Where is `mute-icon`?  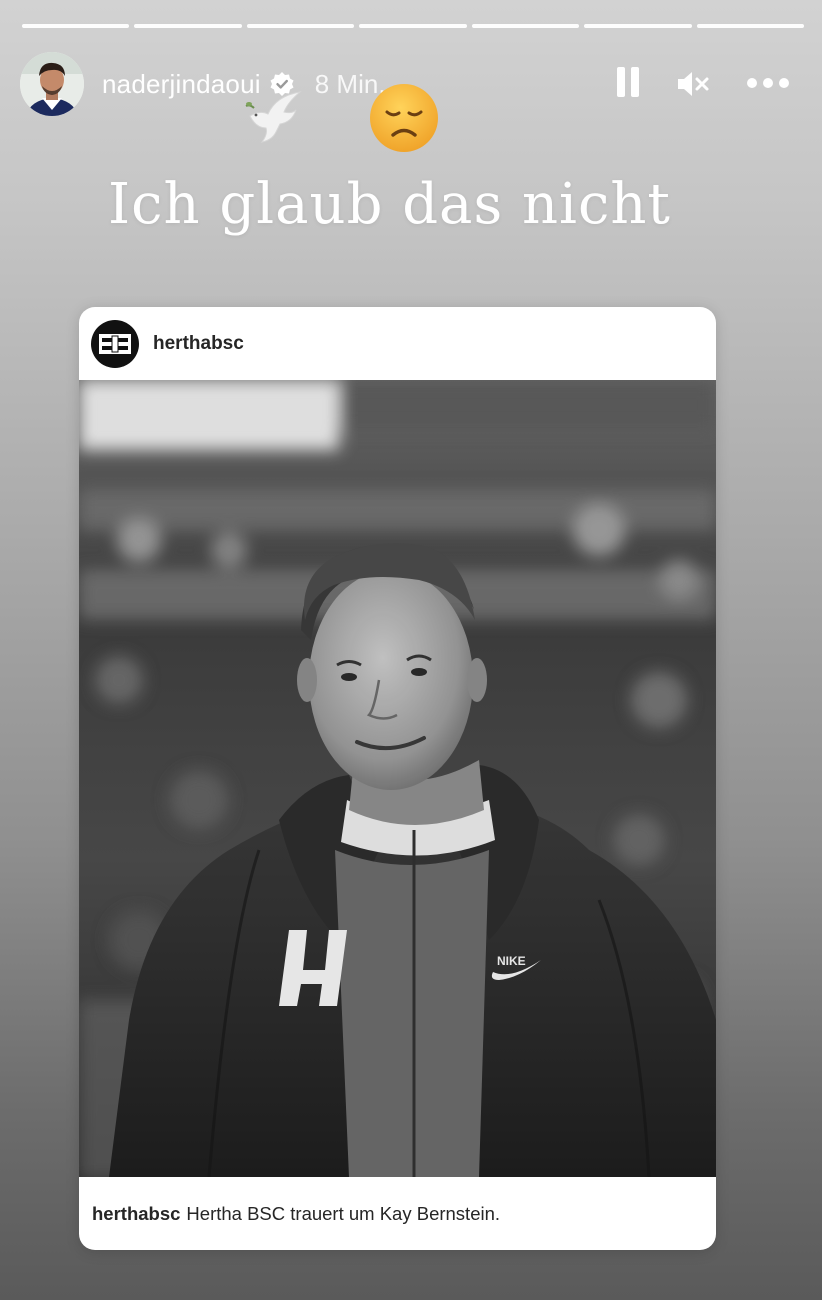
mute-icon is located at coordinates (693, 84).